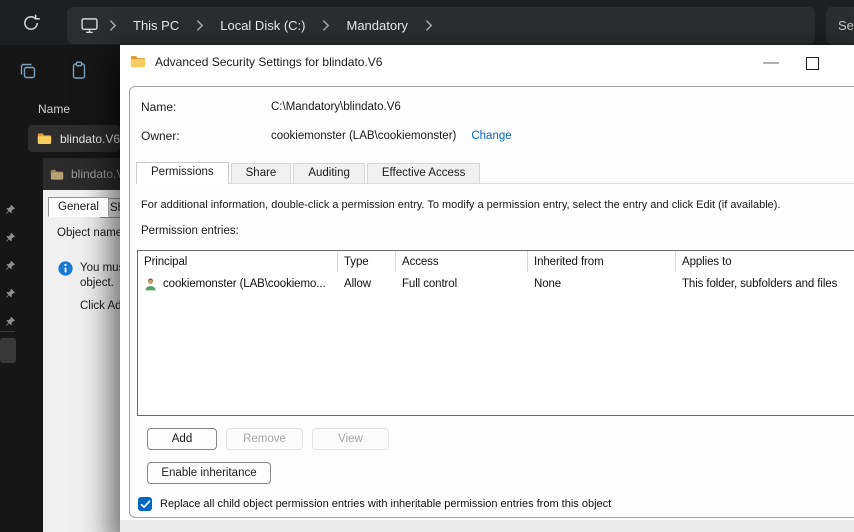  I want to click on owner-value: cookiemonster (LAB\cookiemonster), so click(364, 136).